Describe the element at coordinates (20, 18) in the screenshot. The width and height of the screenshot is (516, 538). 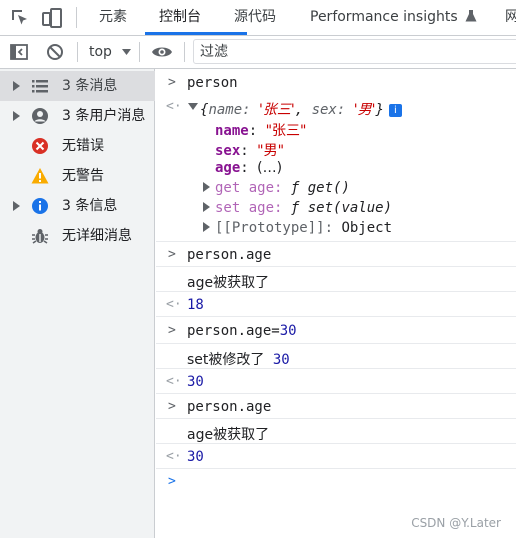
I see `inspect-element-icon` at that location.